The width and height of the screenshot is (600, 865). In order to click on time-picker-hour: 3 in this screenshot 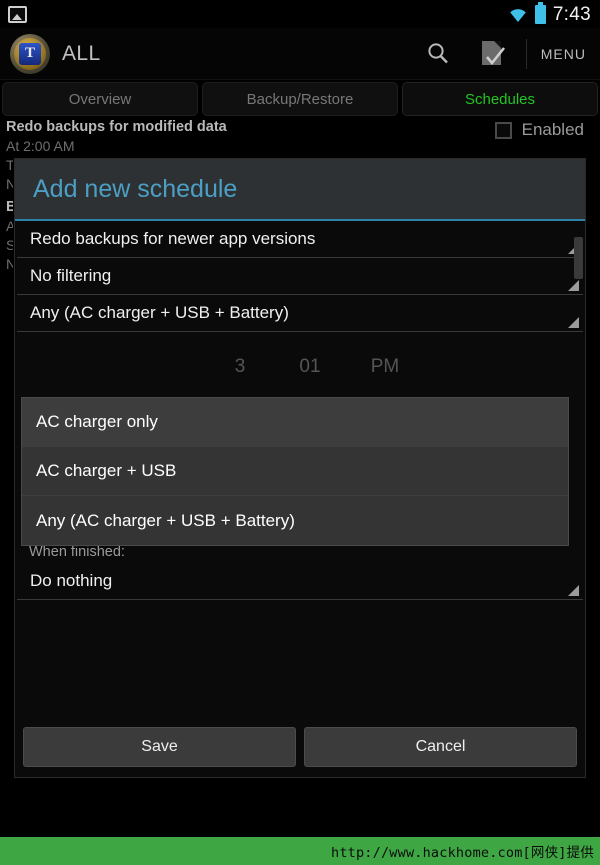, I will do `click(240, 367)`.